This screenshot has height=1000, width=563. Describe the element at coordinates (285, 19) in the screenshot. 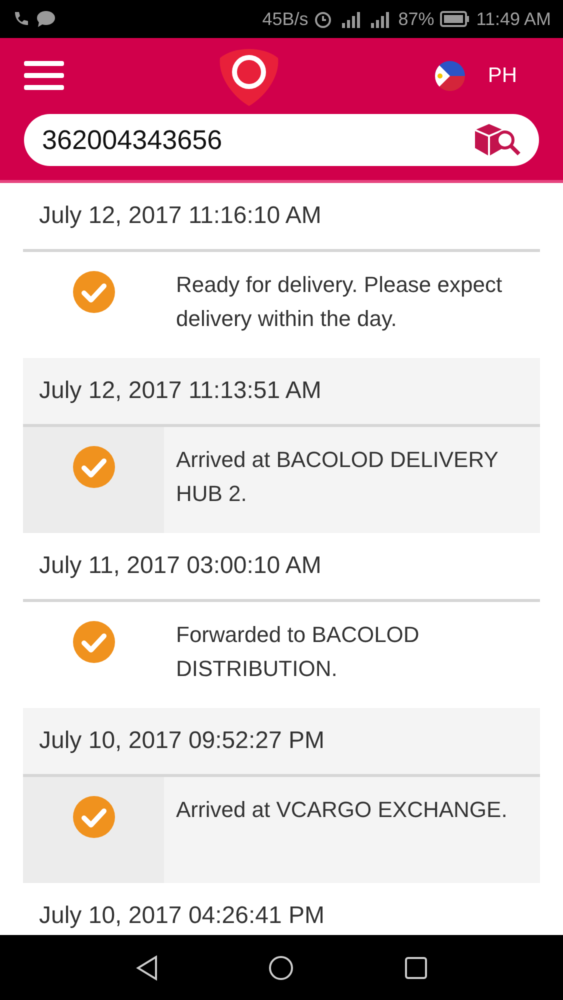

I see `network-speed: 45B/s` at that location.